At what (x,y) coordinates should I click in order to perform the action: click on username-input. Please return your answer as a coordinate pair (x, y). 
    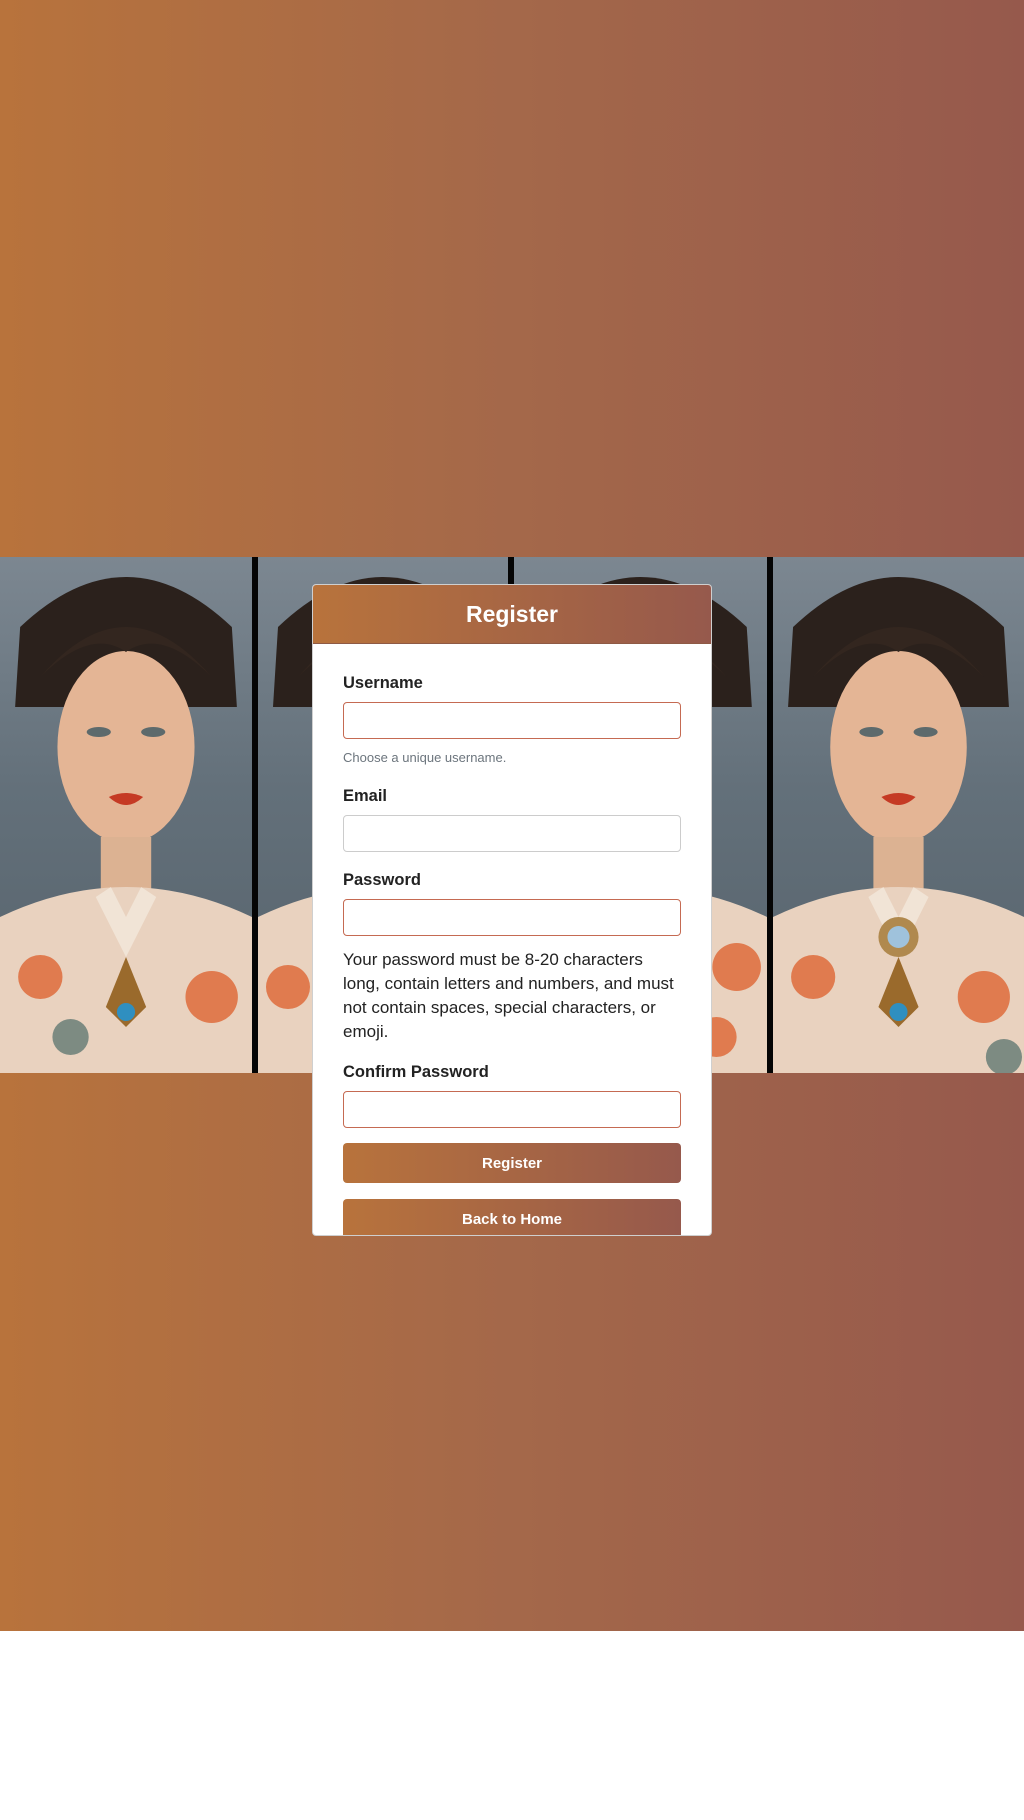
    Looking at the image, I should click on (512, 720).